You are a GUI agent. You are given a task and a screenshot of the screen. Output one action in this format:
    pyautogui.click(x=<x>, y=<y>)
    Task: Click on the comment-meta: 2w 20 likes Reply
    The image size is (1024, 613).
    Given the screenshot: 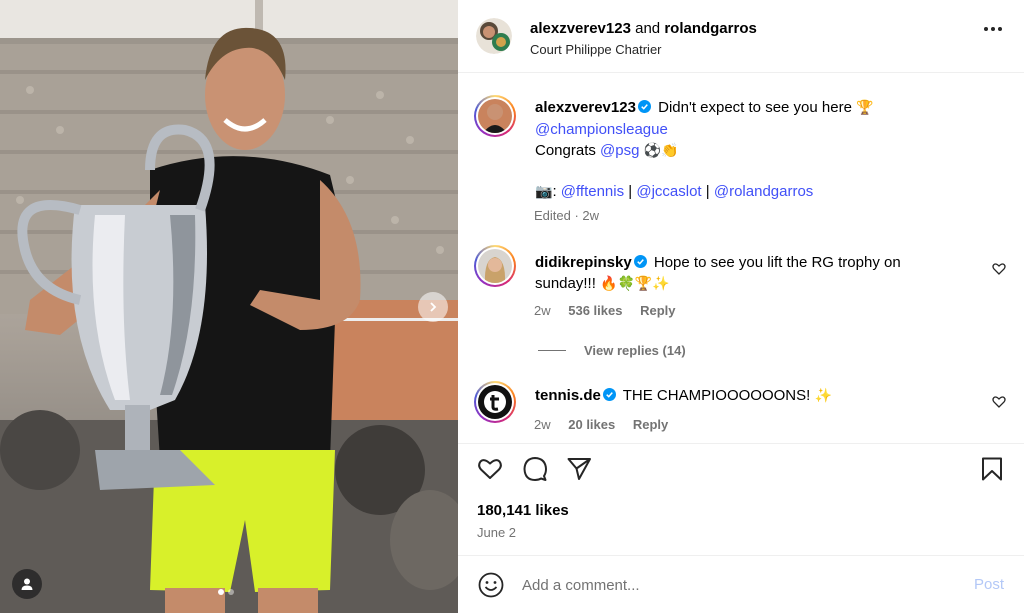 What is the action you would take?
    pyautogui.click(x=601, y=424)
    